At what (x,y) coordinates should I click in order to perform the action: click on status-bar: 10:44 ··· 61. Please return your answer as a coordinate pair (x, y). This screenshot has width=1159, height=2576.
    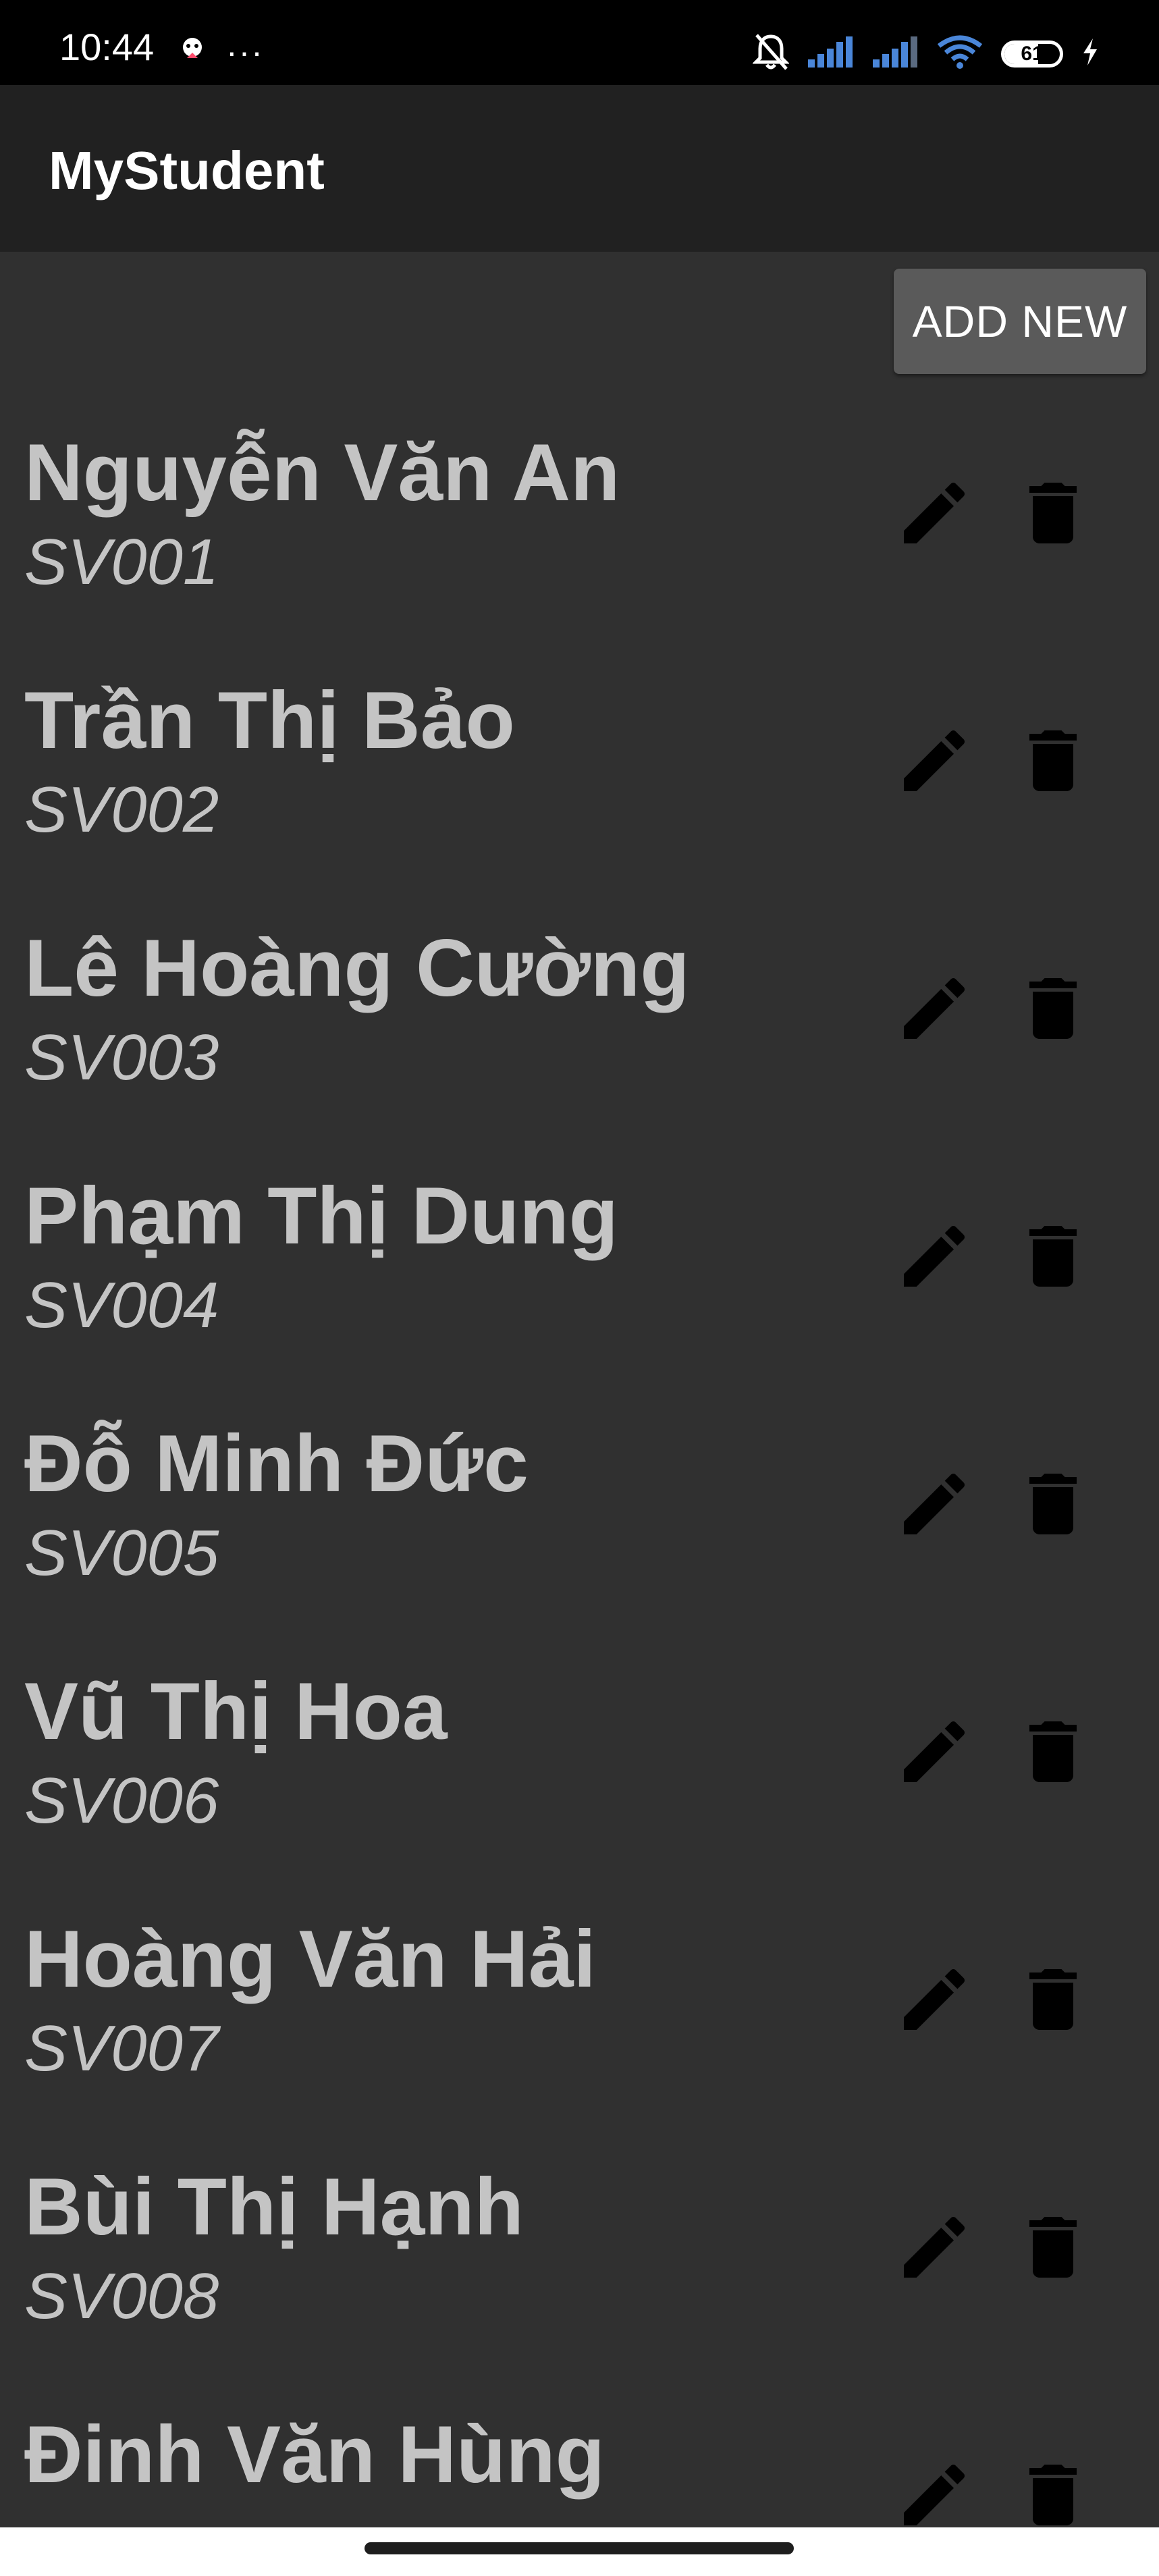
    Looking at the image, I should click on (579, 43).